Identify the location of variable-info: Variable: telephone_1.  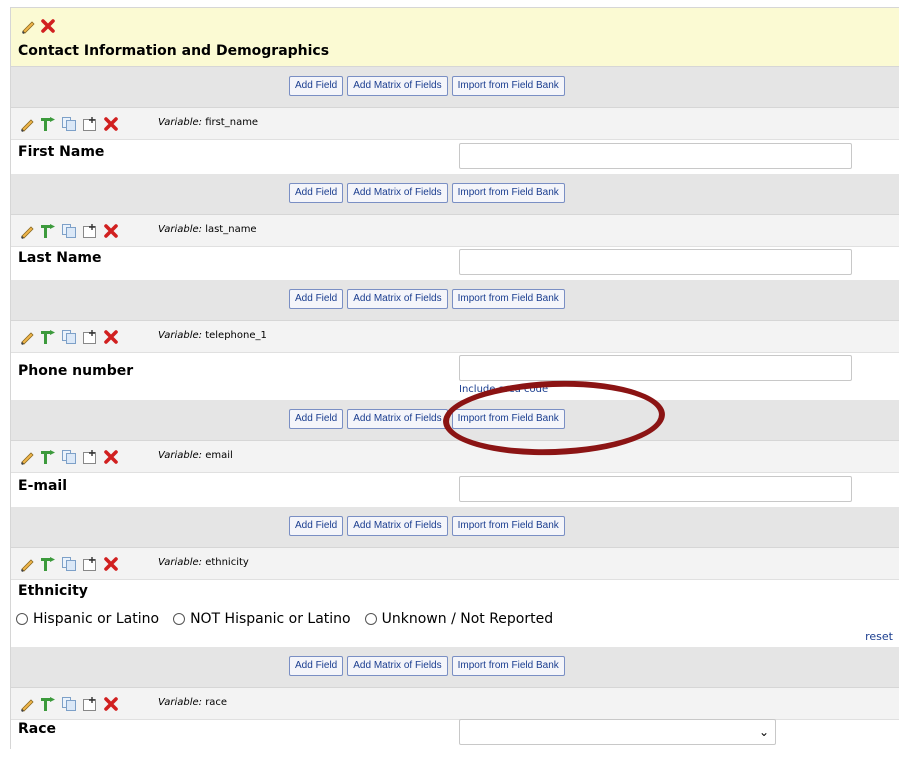
(212, 335).